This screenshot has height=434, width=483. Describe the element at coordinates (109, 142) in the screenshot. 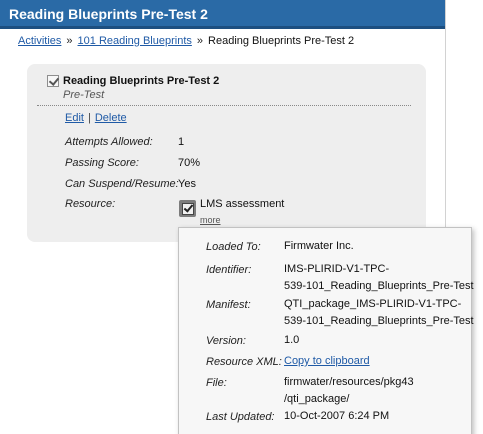

I see `attempts-label: Attempts Allowed:` at that location.